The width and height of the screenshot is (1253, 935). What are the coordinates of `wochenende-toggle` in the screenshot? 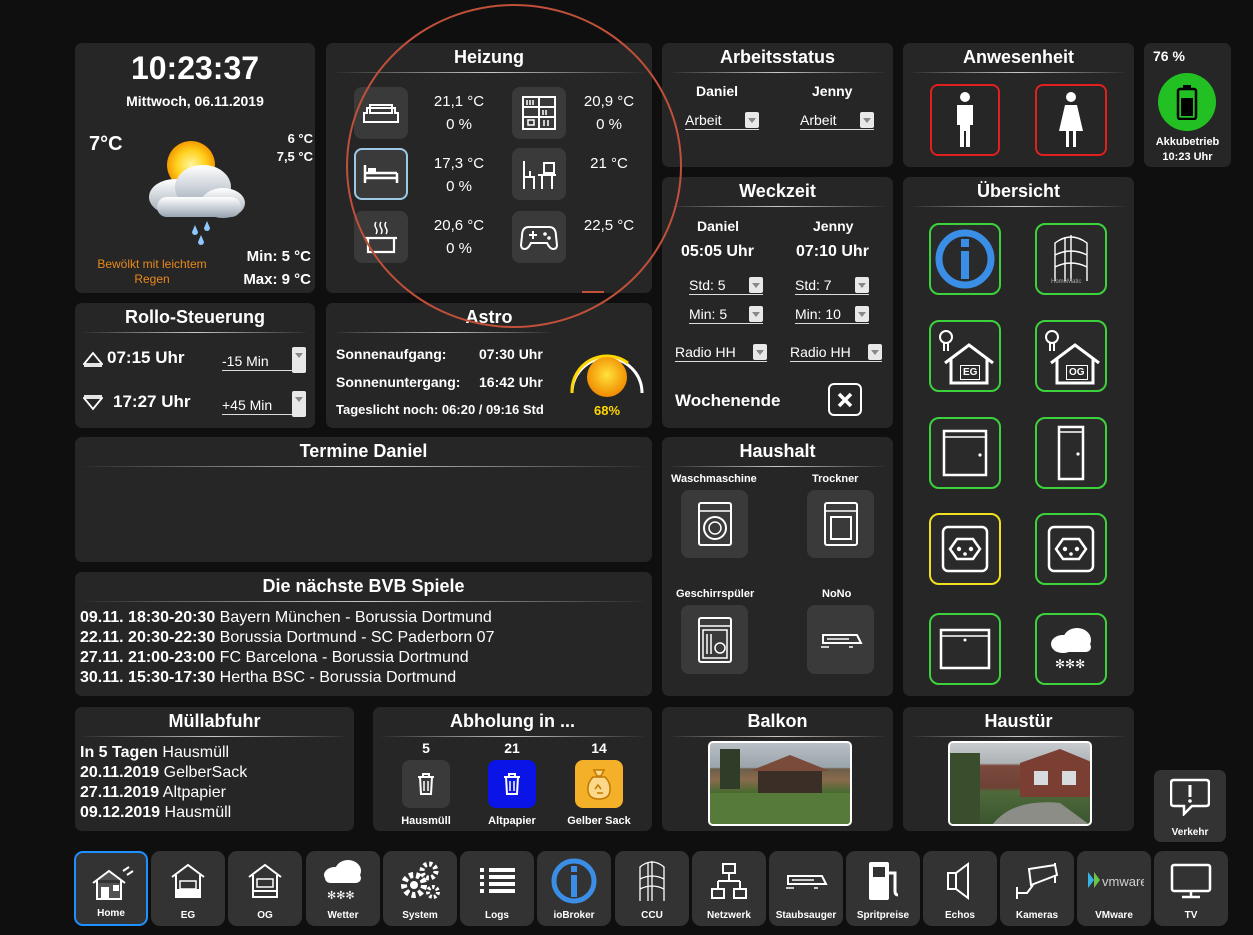 It's located at (845, 399).